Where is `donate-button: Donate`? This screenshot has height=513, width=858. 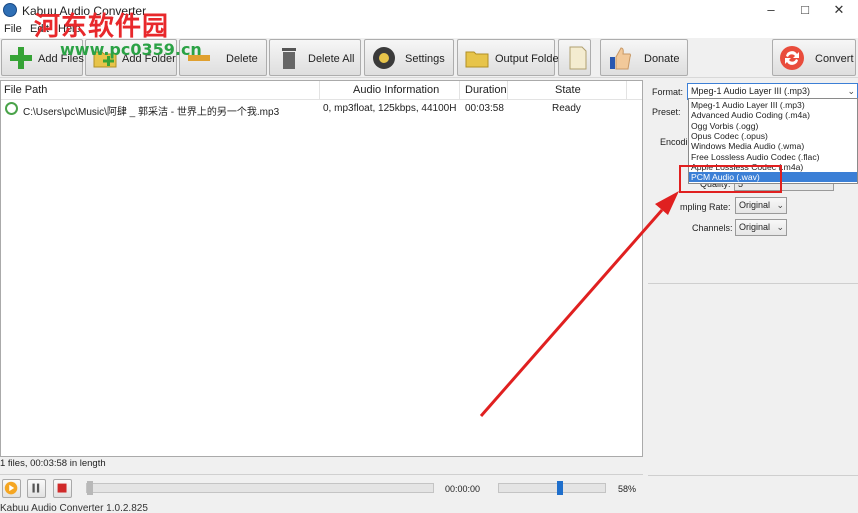 donate-button: Donate is located at coordinates (644, 57).